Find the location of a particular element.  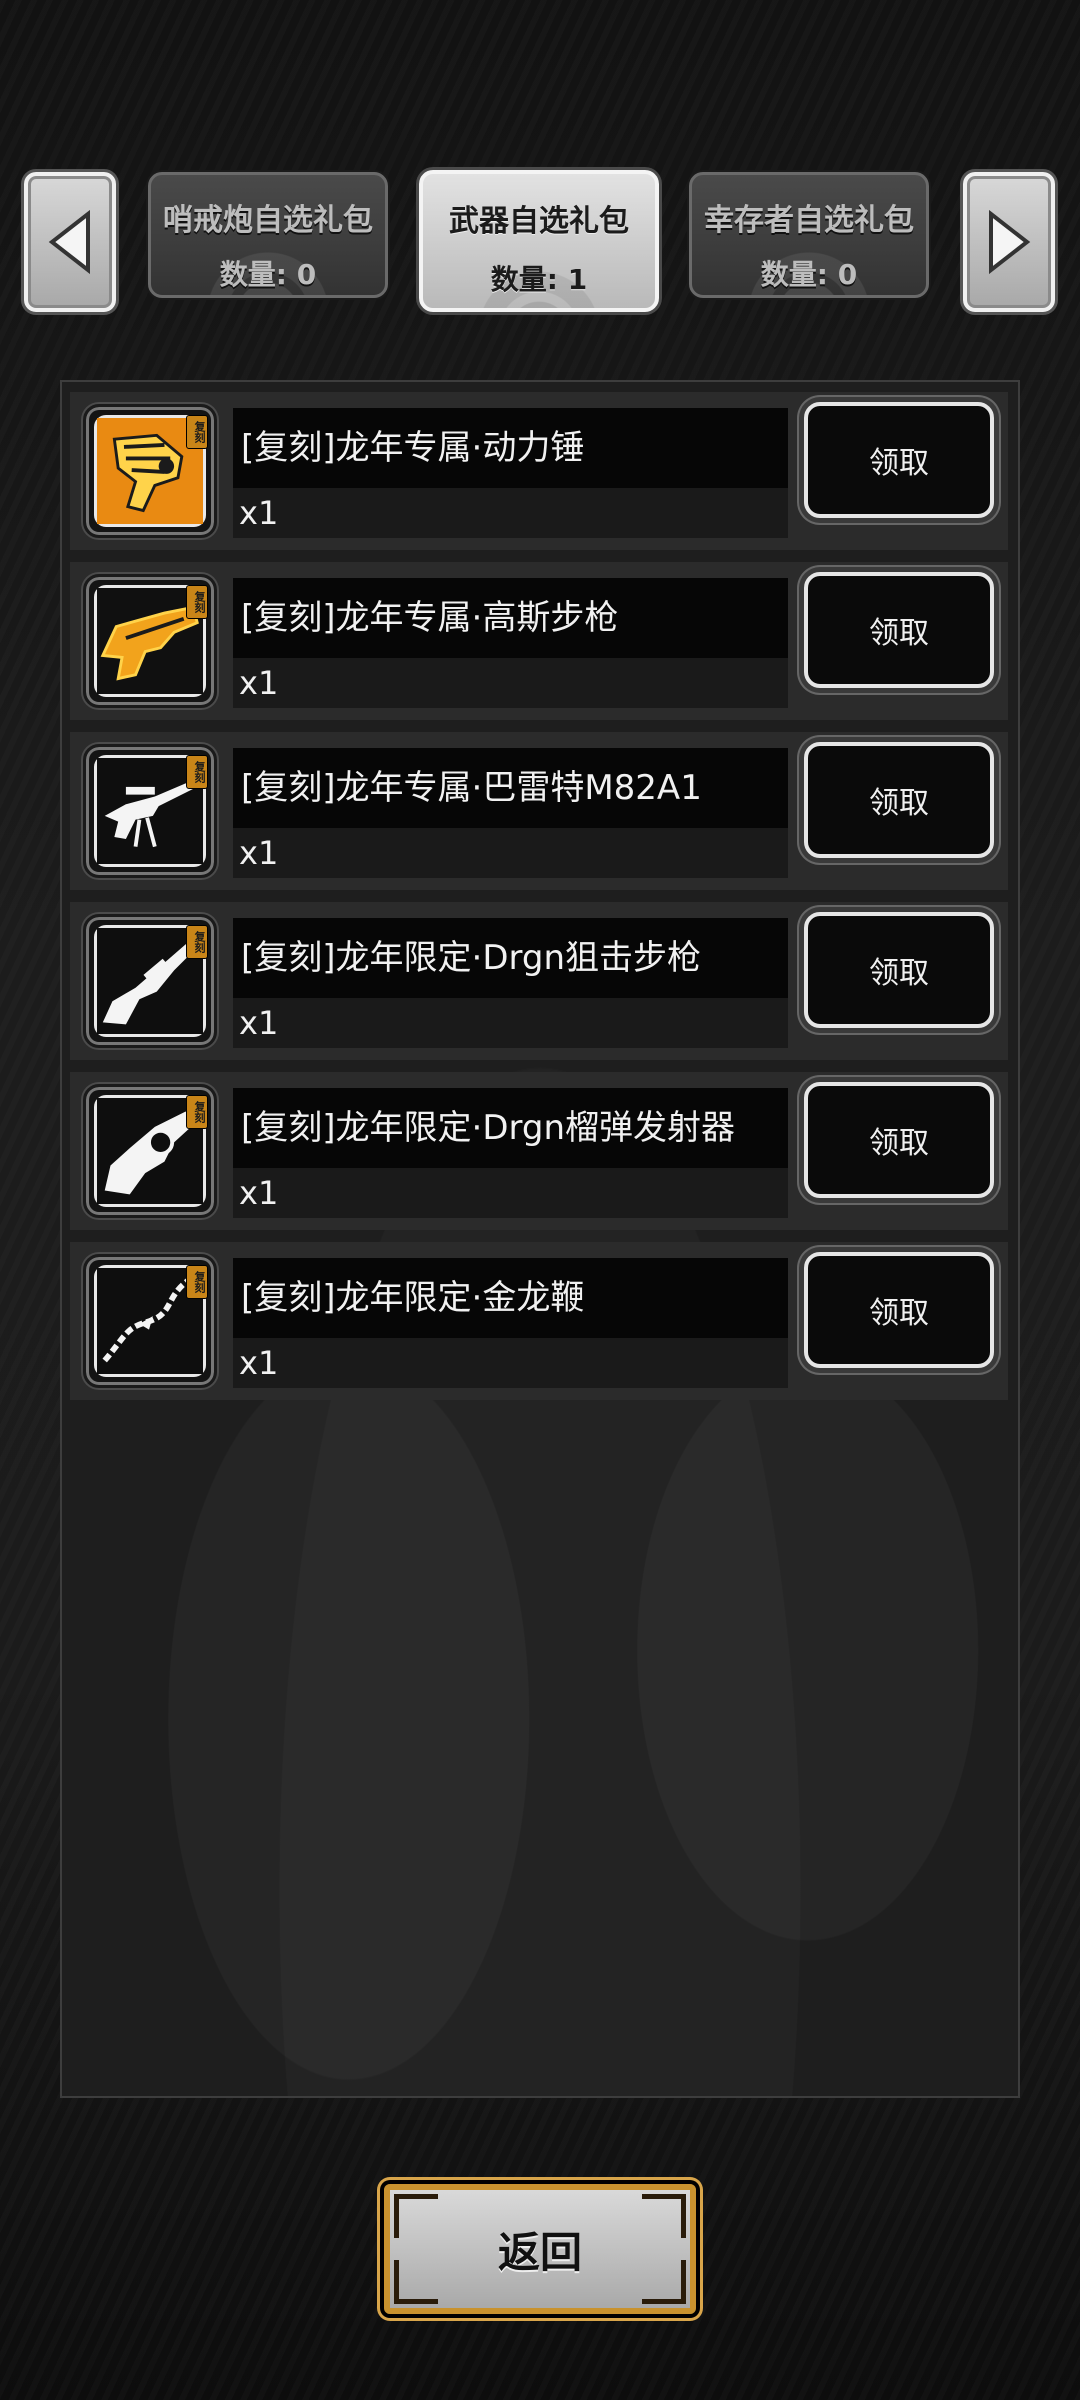

triangle-right-icon is located at coordinates (1010, 242).